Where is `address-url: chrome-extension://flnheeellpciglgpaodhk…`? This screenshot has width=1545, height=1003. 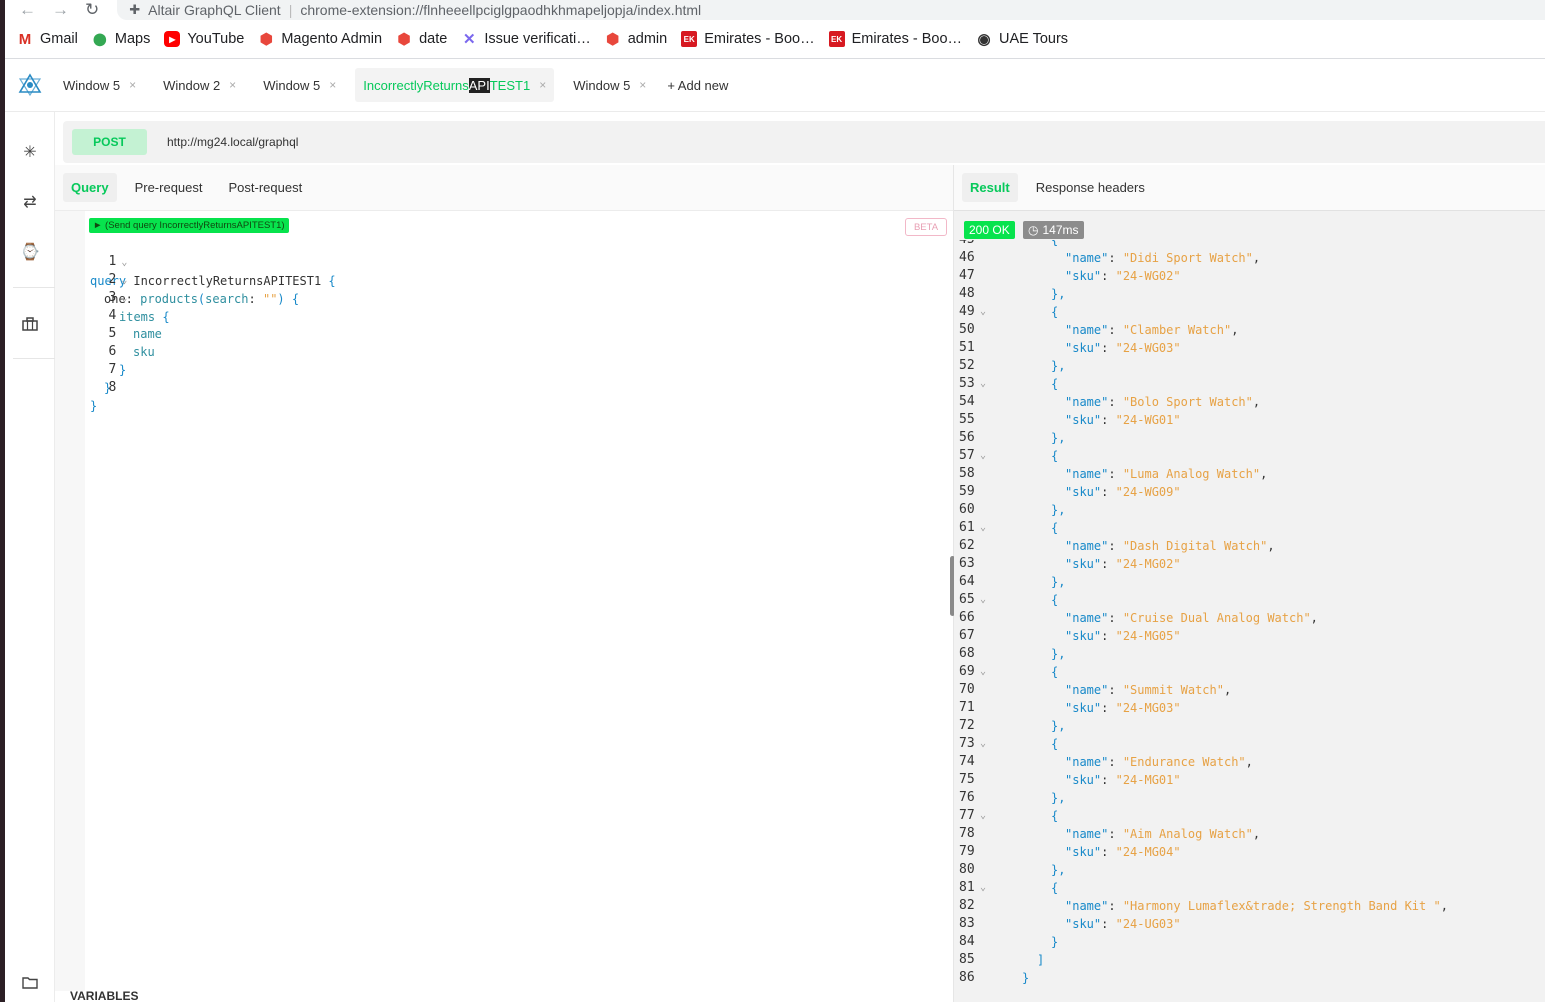
address-url: chrome-extension://flnheeellpciglgpaodhk… is located at coordinates (500, 10).